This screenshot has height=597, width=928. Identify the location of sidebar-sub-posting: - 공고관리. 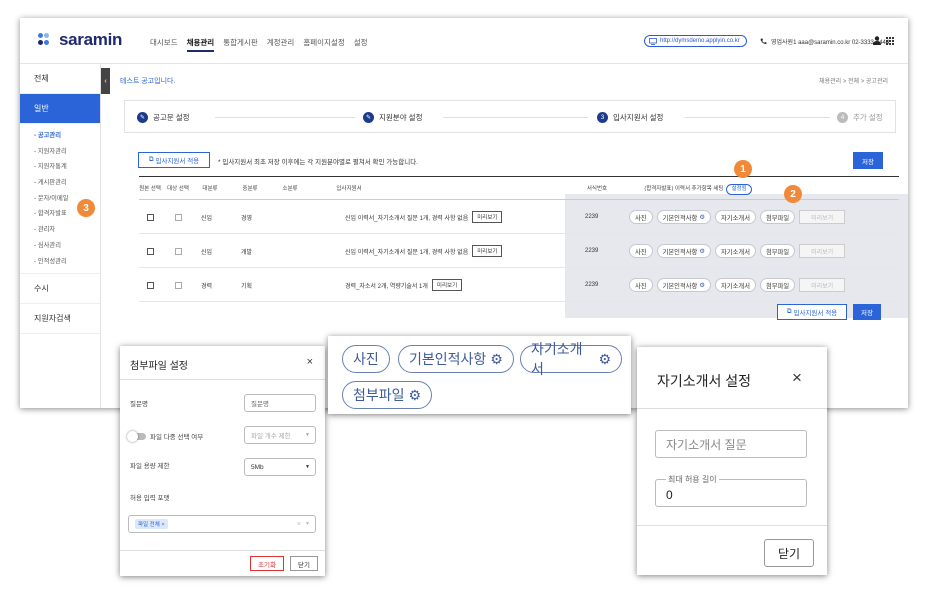
(67, 136).